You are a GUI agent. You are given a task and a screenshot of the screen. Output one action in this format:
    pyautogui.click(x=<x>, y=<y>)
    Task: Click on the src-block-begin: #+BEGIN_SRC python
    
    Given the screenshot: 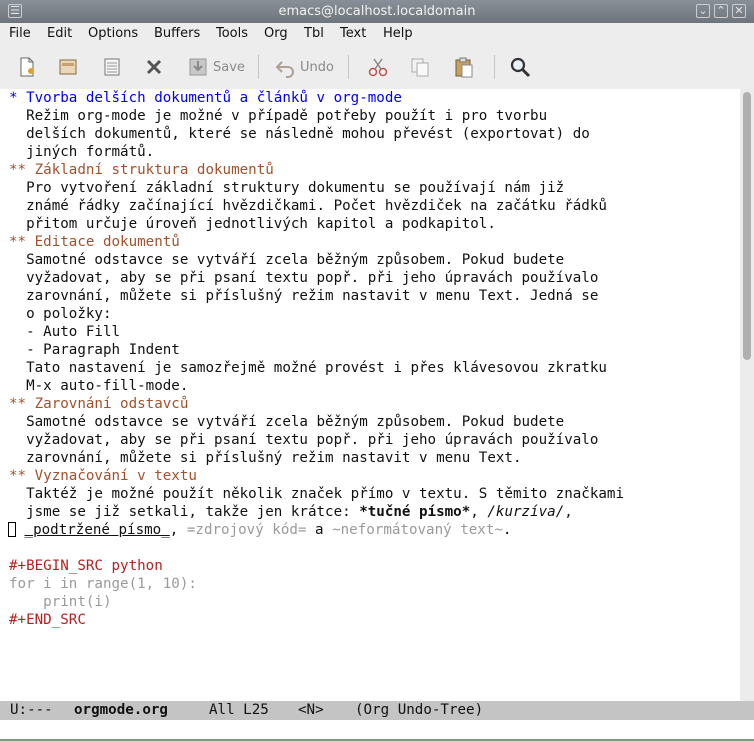 What is the action you would take?
    pyautogui.click(x=86, y=566)
    